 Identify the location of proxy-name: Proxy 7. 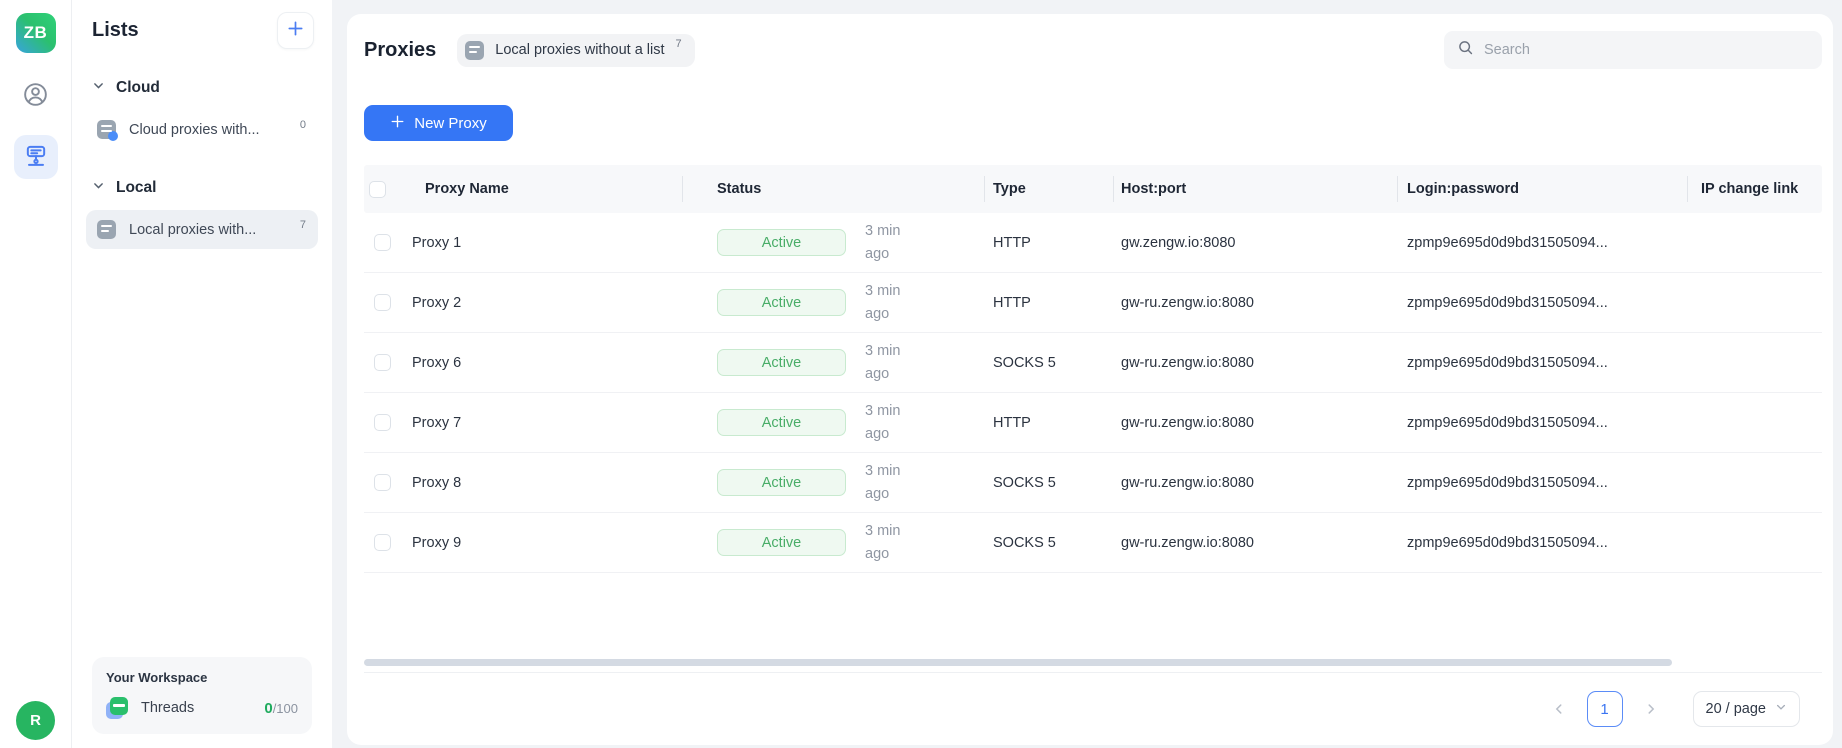
(437, 422).